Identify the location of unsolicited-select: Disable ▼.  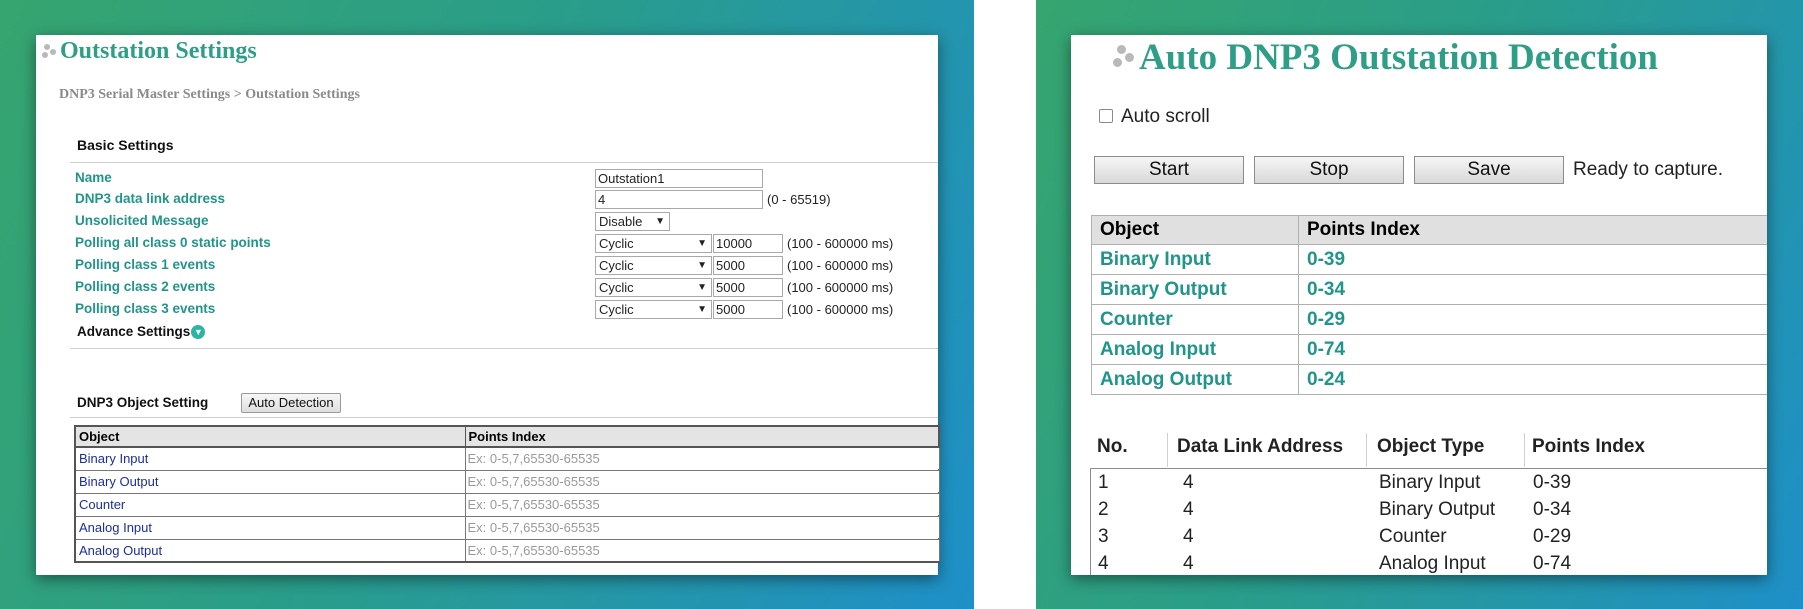
(632, 221).